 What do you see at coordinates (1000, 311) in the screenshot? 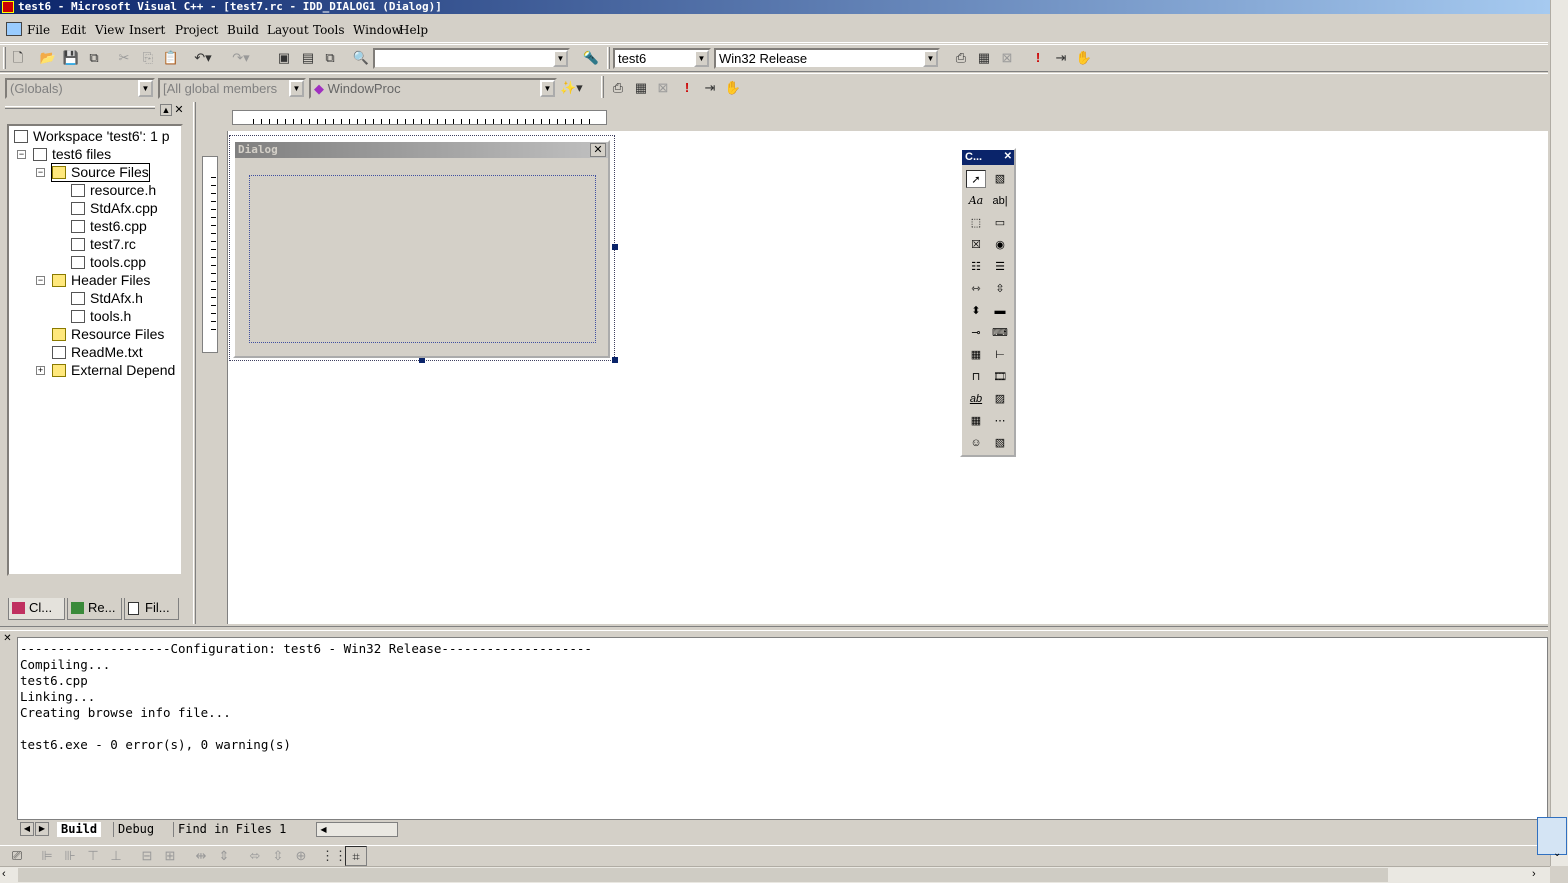
I see `progress-icon: ▬` at bounding box center [1000, 311].